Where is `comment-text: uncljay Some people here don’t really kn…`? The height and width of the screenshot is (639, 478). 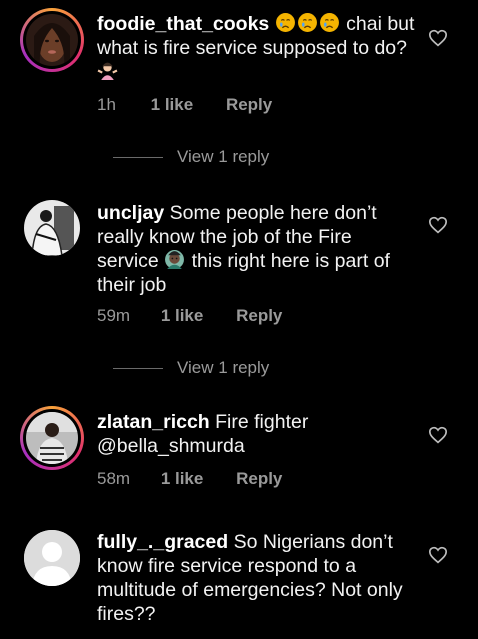
comment-text: uncljay Some people here don’t really kn… is located at coordinates (256, 249).